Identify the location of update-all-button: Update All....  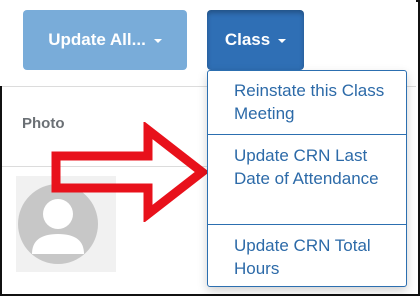
(105, 40).